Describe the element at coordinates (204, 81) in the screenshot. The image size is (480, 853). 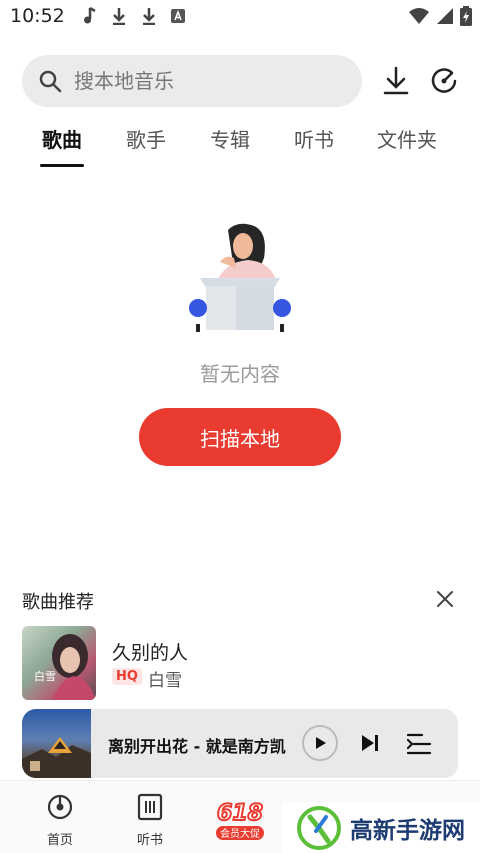
I see `search-input` at that location.